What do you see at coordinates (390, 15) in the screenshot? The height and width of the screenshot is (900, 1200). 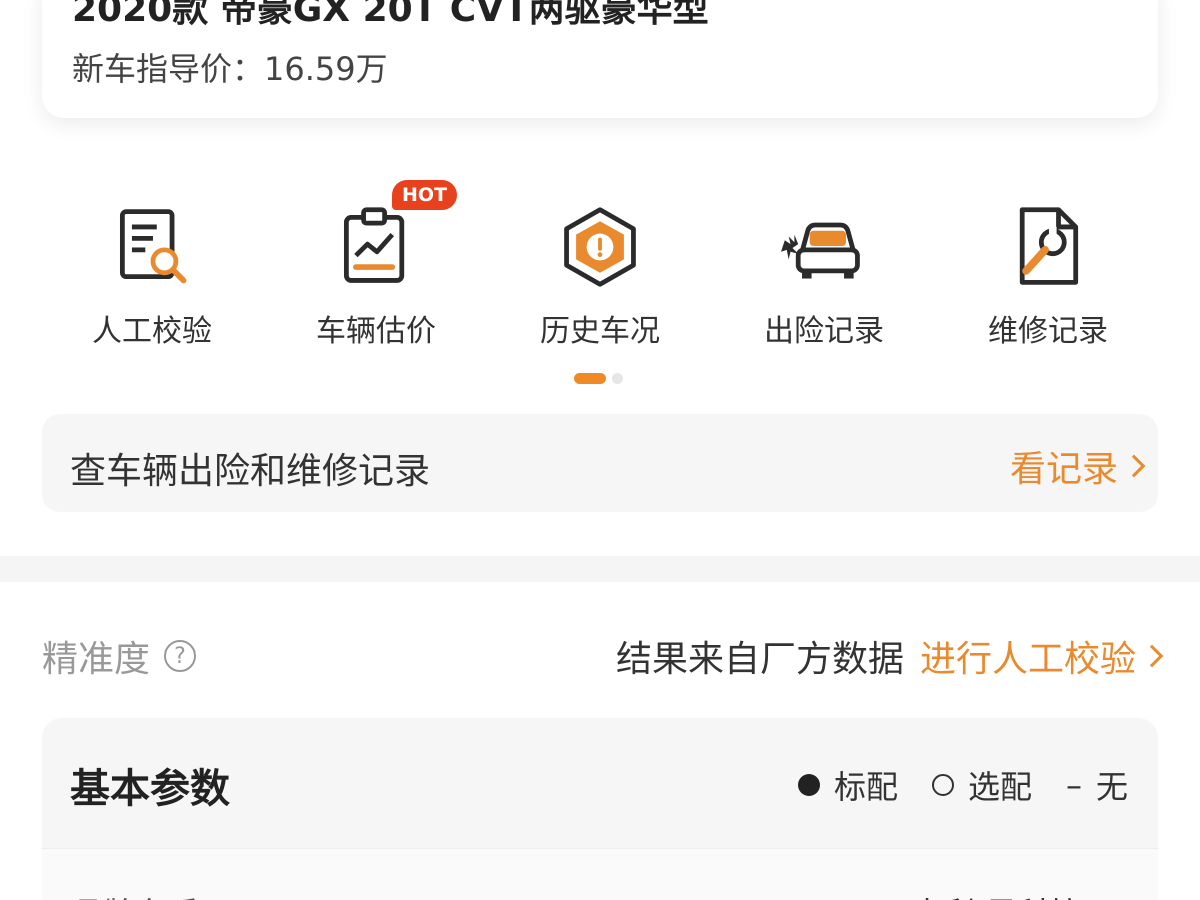 I see `car-title: 2020款 帝豪GX 20T CVT两驱豪华型` at bounding box center [390, 15].